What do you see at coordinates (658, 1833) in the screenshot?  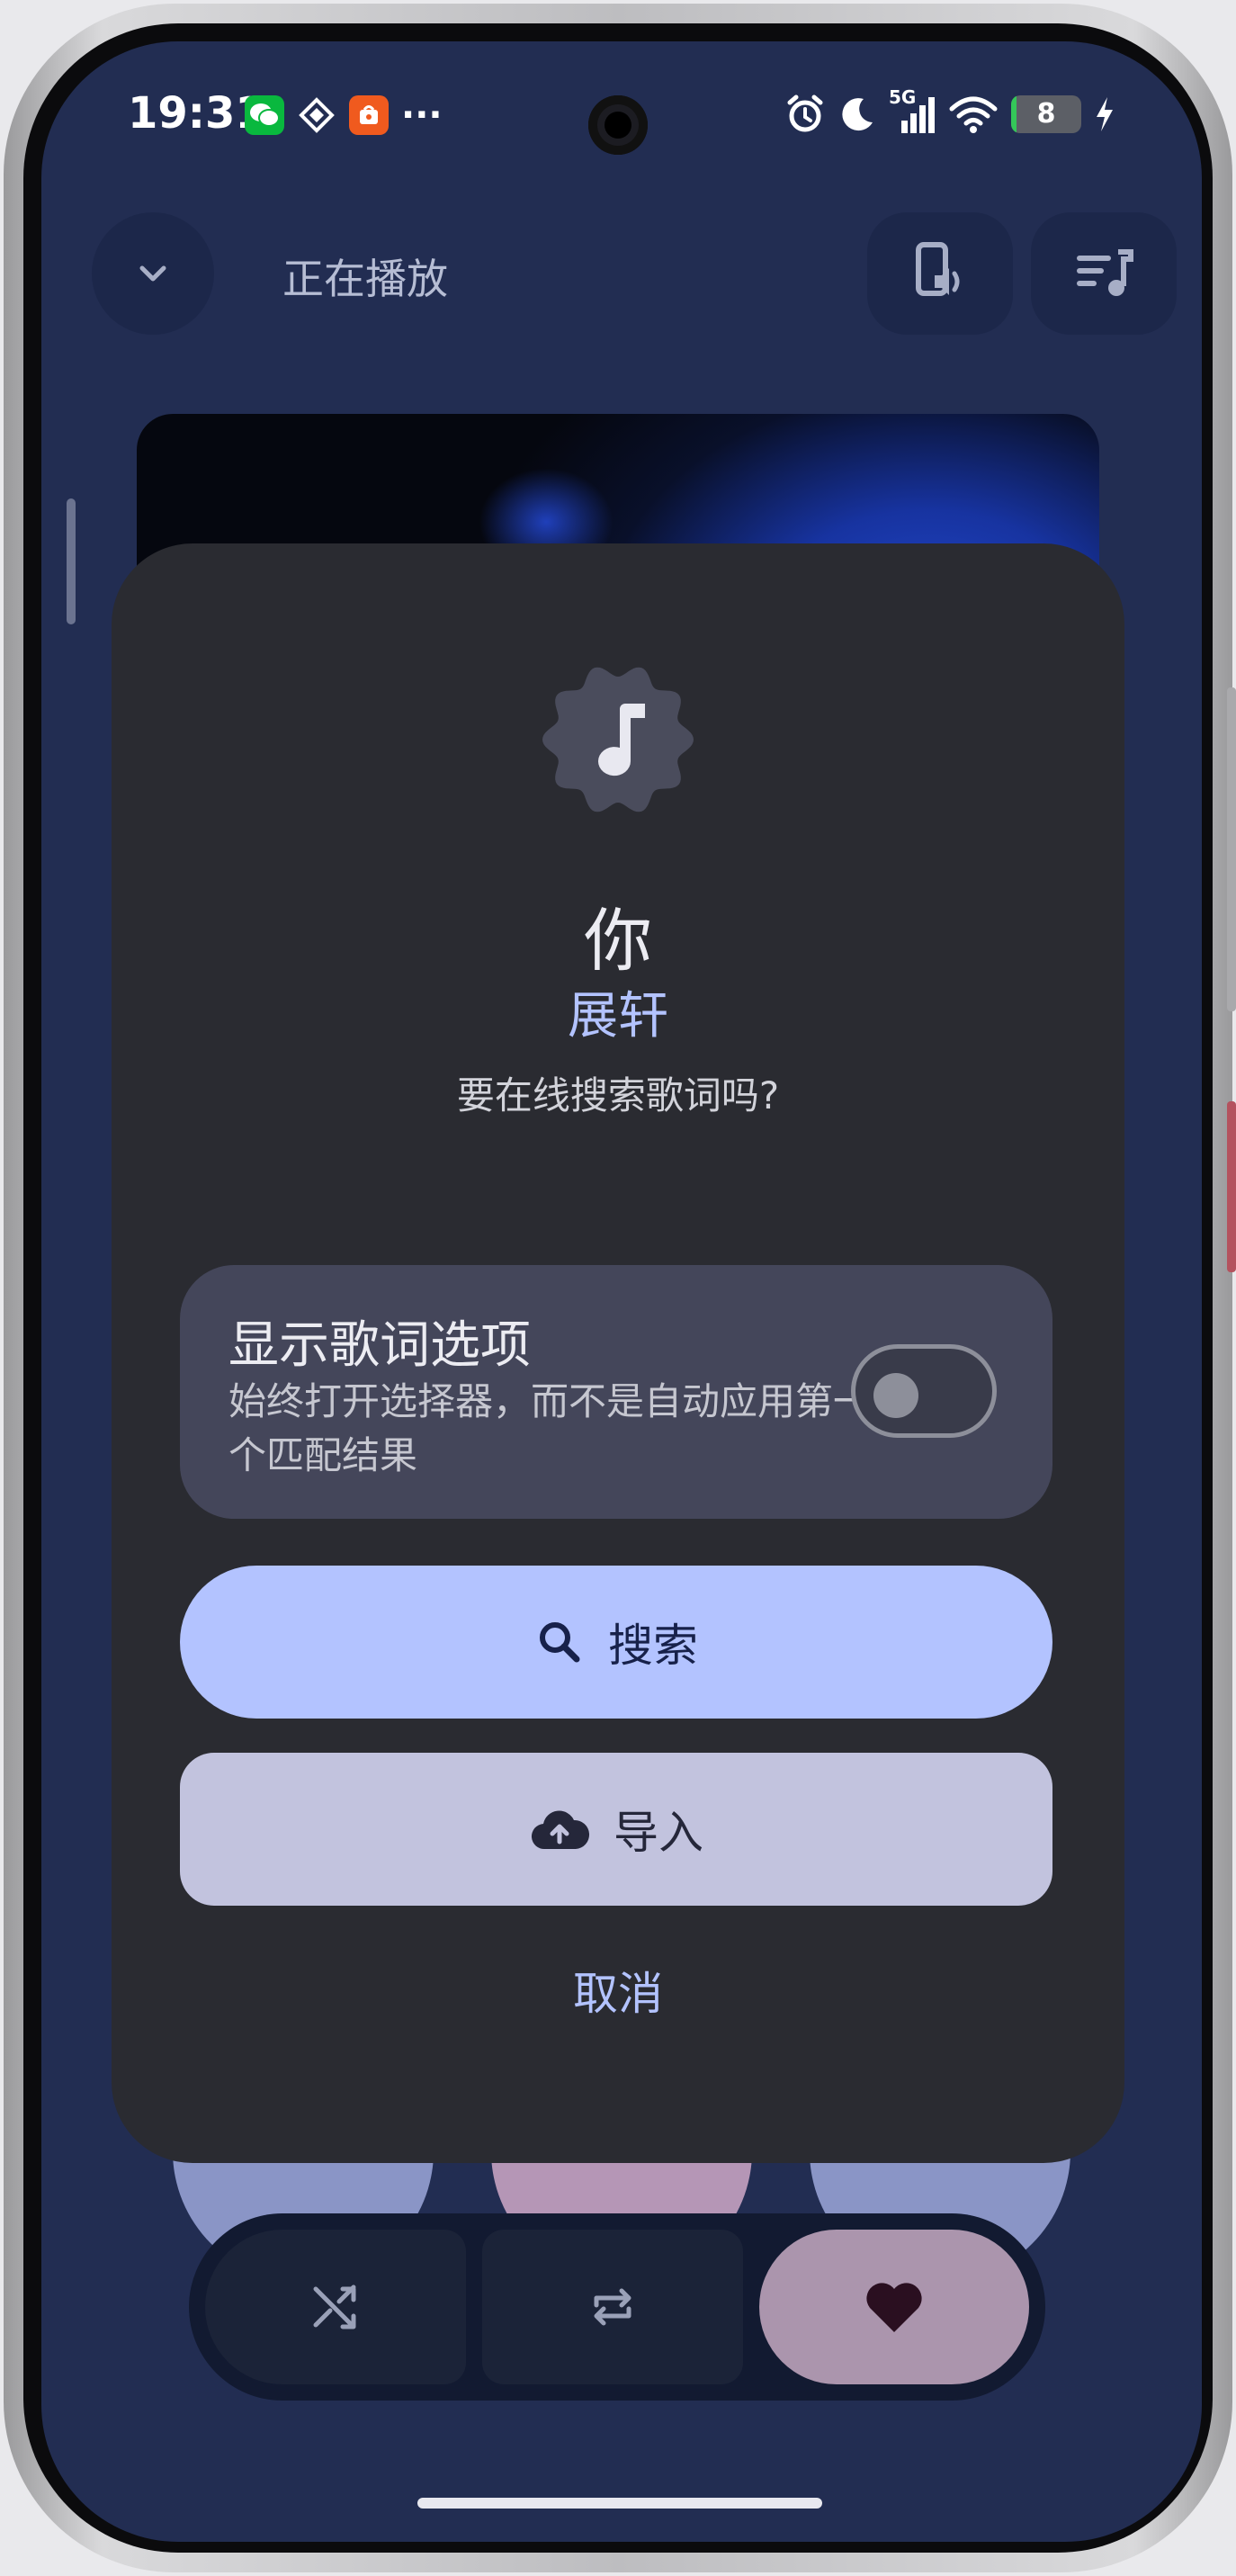 I see `import-button-label: 导入` at bounding box center [658, 1833].